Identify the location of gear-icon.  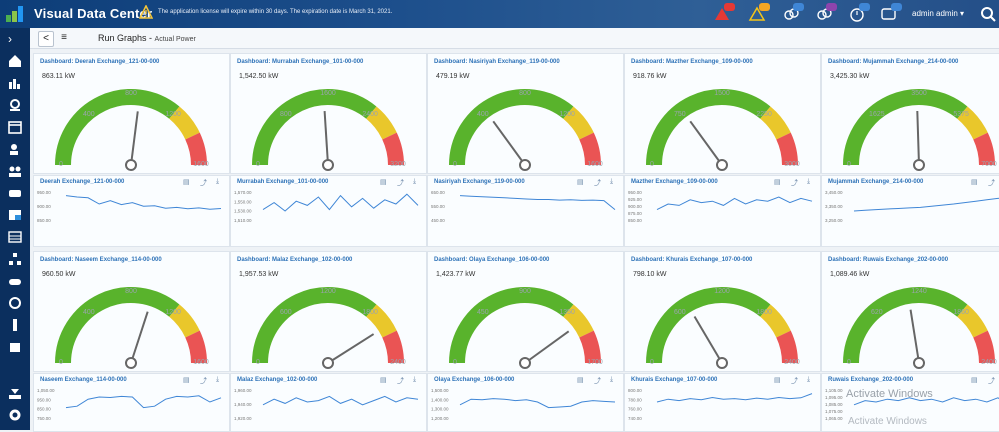
(15, 415).